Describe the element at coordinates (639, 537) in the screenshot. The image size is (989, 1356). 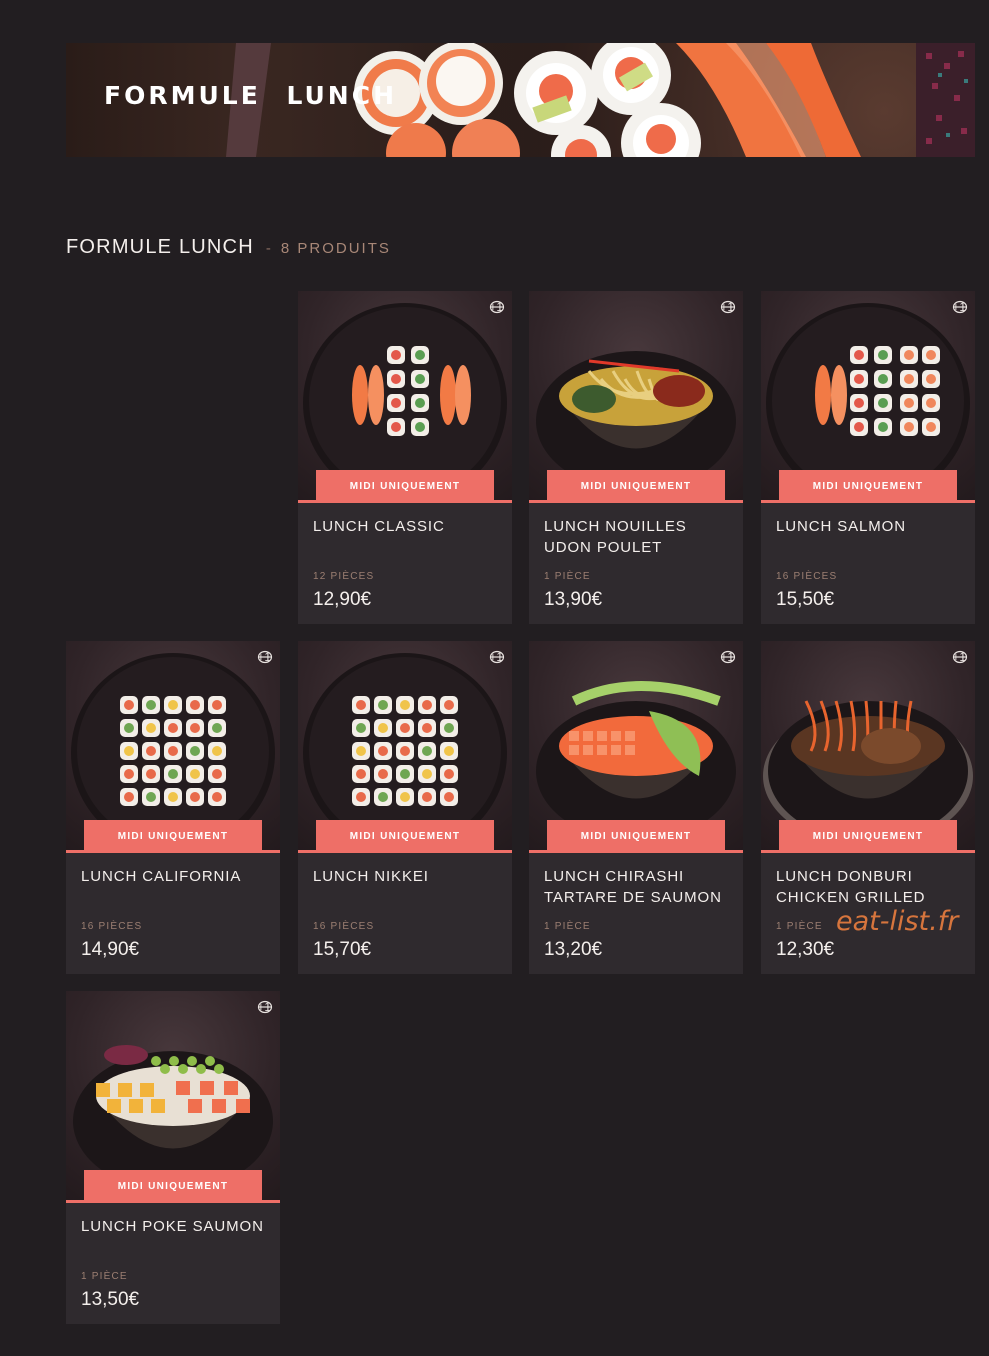
I see `product-name: LUNCH NOUILLES UDON POULET` at that location.